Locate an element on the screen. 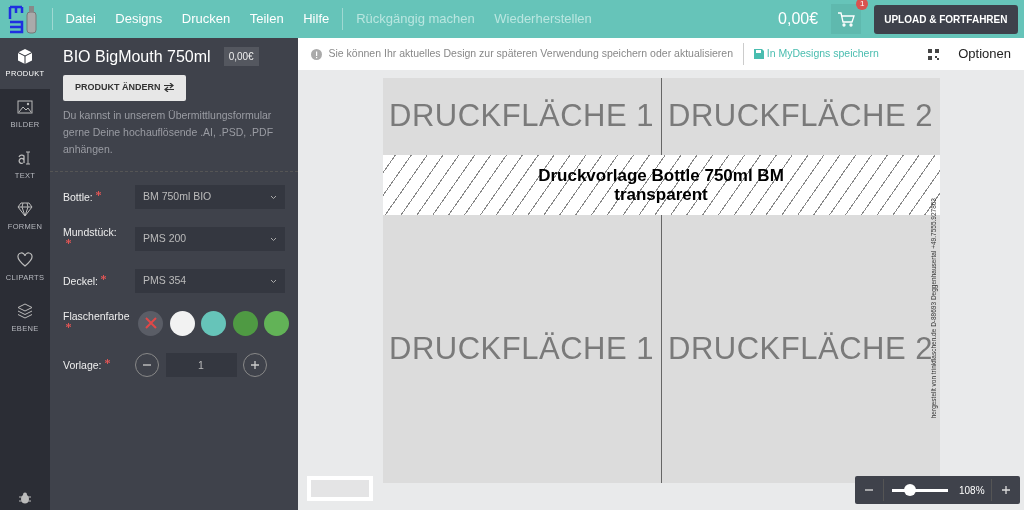 The height and width of the screenshot is (510, 1024). print-area-label: DRUCKFLÄCHE 2 is located at coordinates (800, 116).